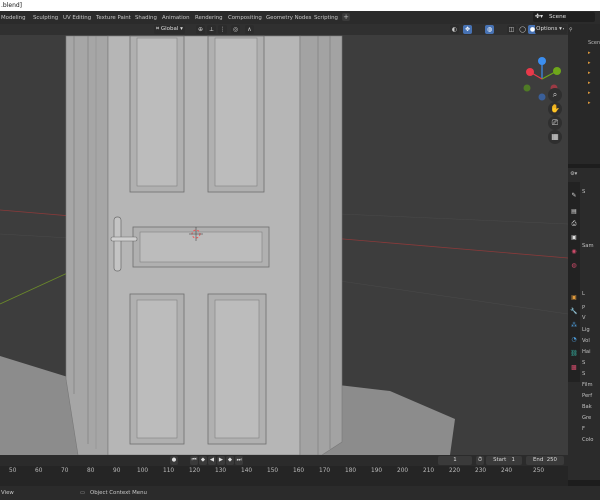 This screenshot has width=600, height=500. I want to click on constraints-tab-icon: ⛓, so click(574, 354).